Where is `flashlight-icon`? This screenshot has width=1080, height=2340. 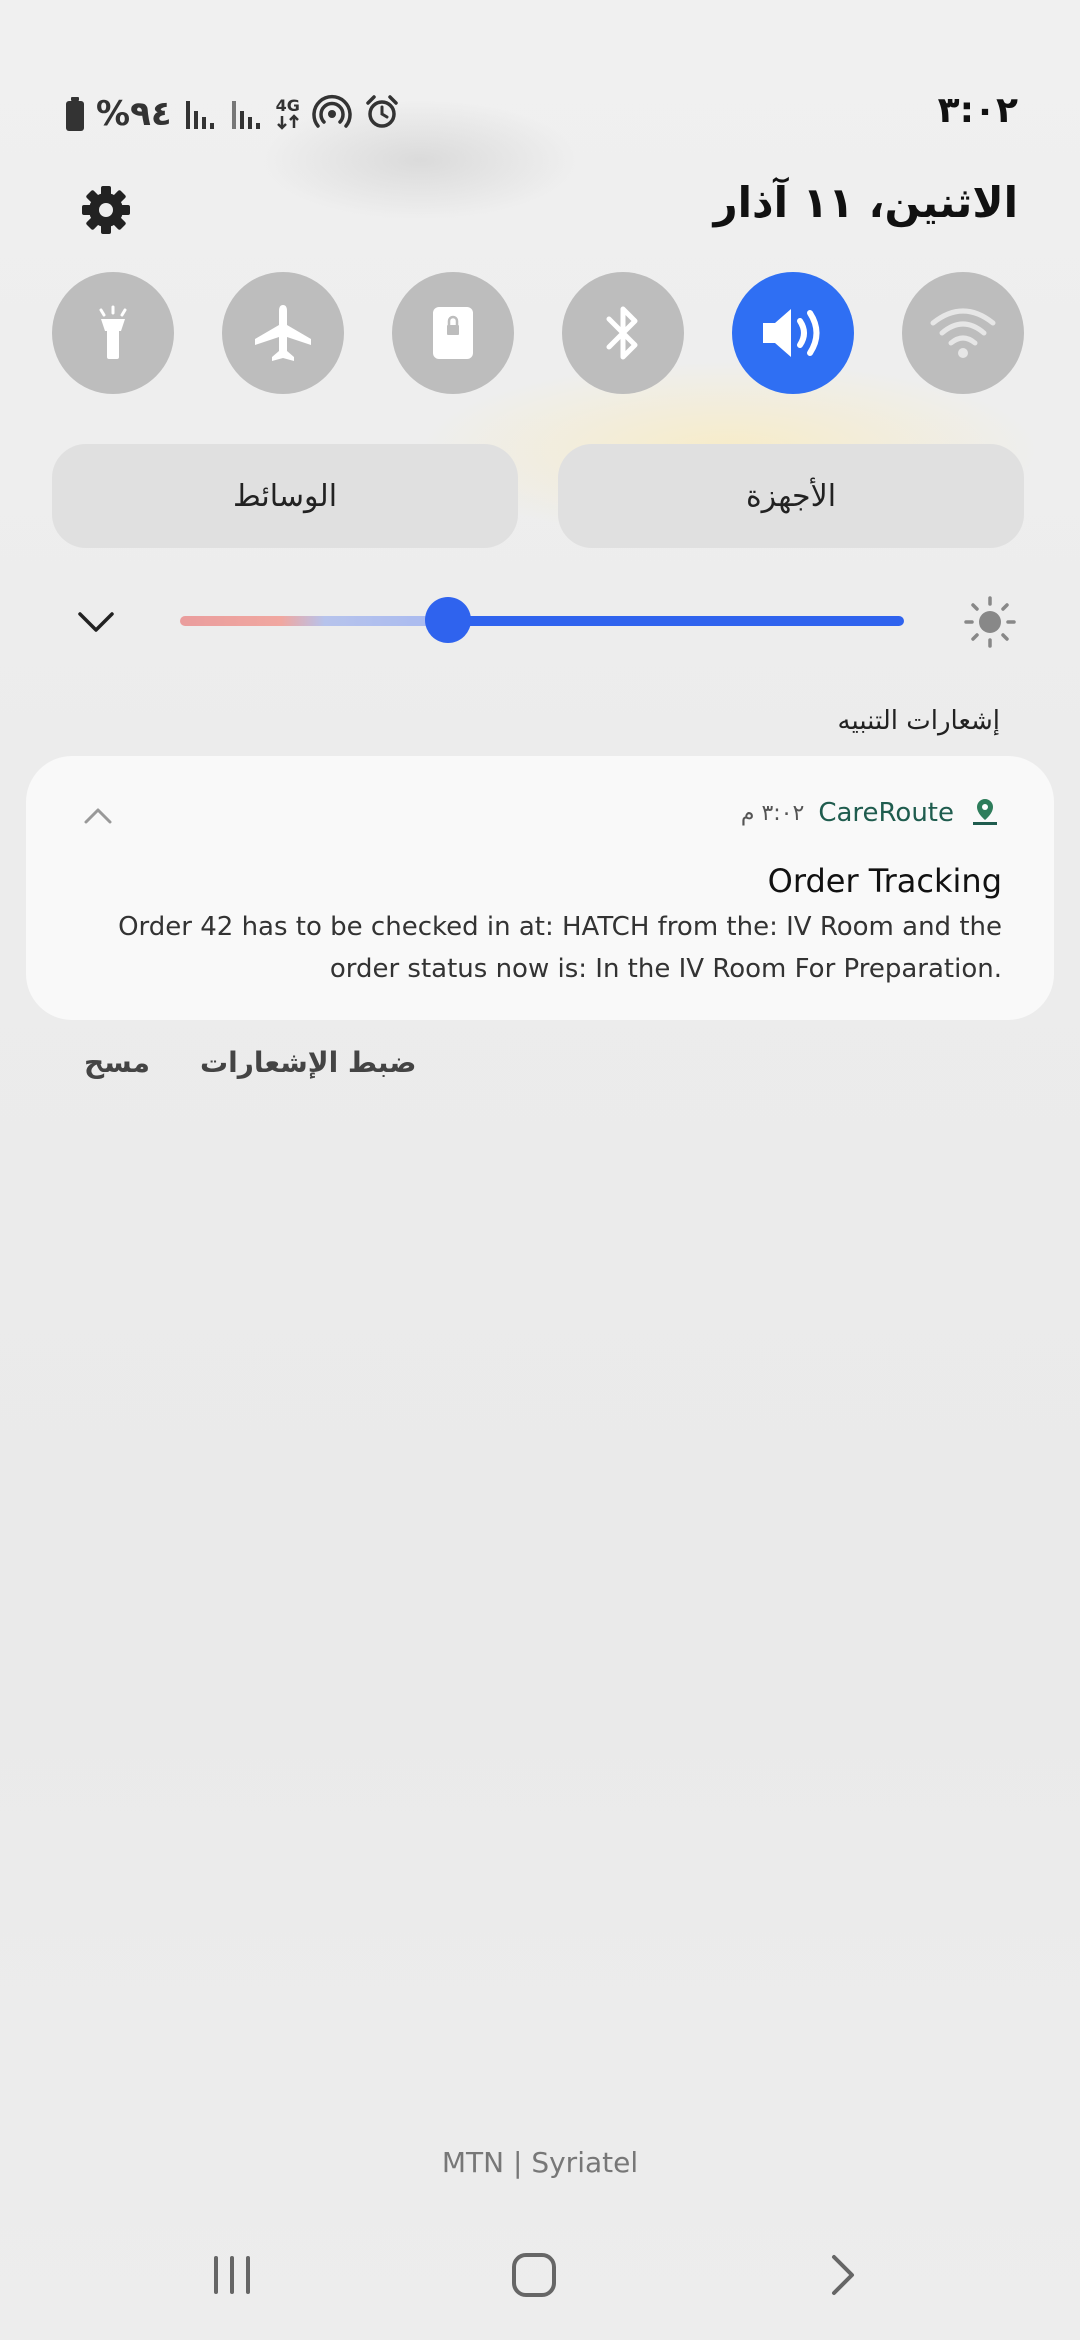
flashlight-icon is located at coordinates (113, 332).